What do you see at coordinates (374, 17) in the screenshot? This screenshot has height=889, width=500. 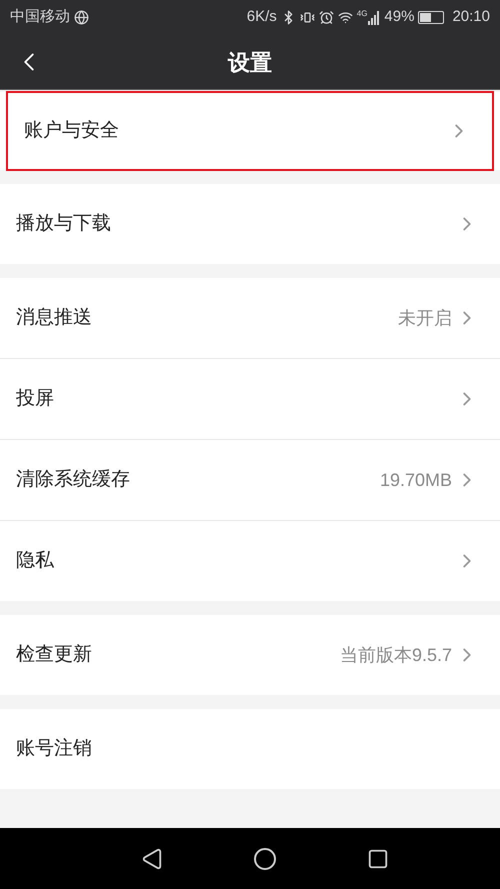 I see `signal-icon` at bounding box center [374, 17].